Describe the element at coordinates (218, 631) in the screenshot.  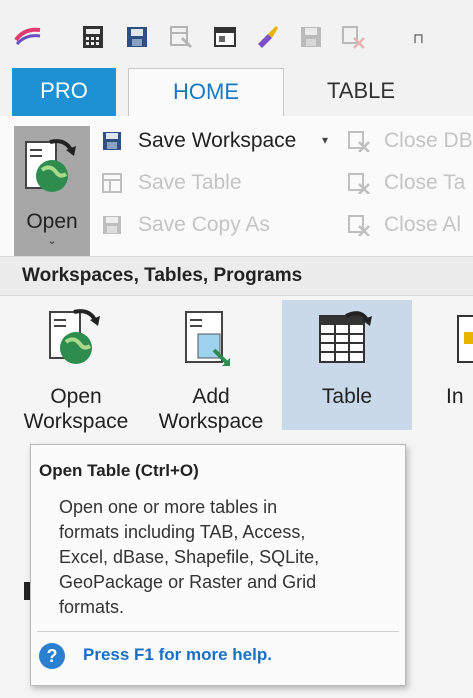
I see `tooltip-divider` at that location.